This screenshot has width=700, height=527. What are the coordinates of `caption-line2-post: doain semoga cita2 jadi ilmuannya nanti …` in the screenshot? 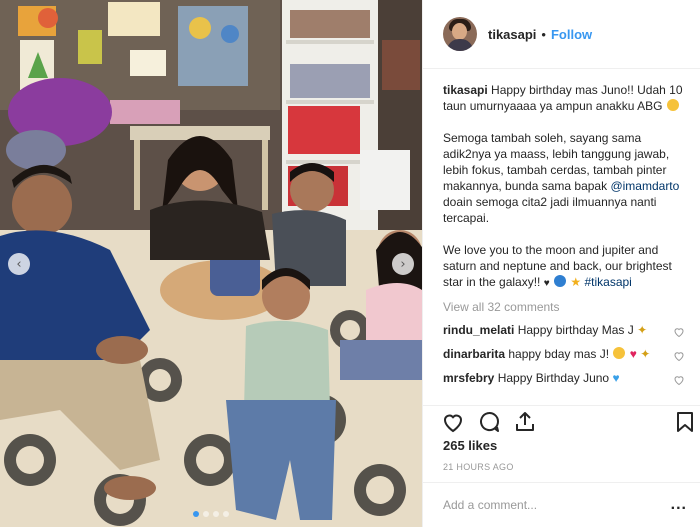 It's located at (550, 210).